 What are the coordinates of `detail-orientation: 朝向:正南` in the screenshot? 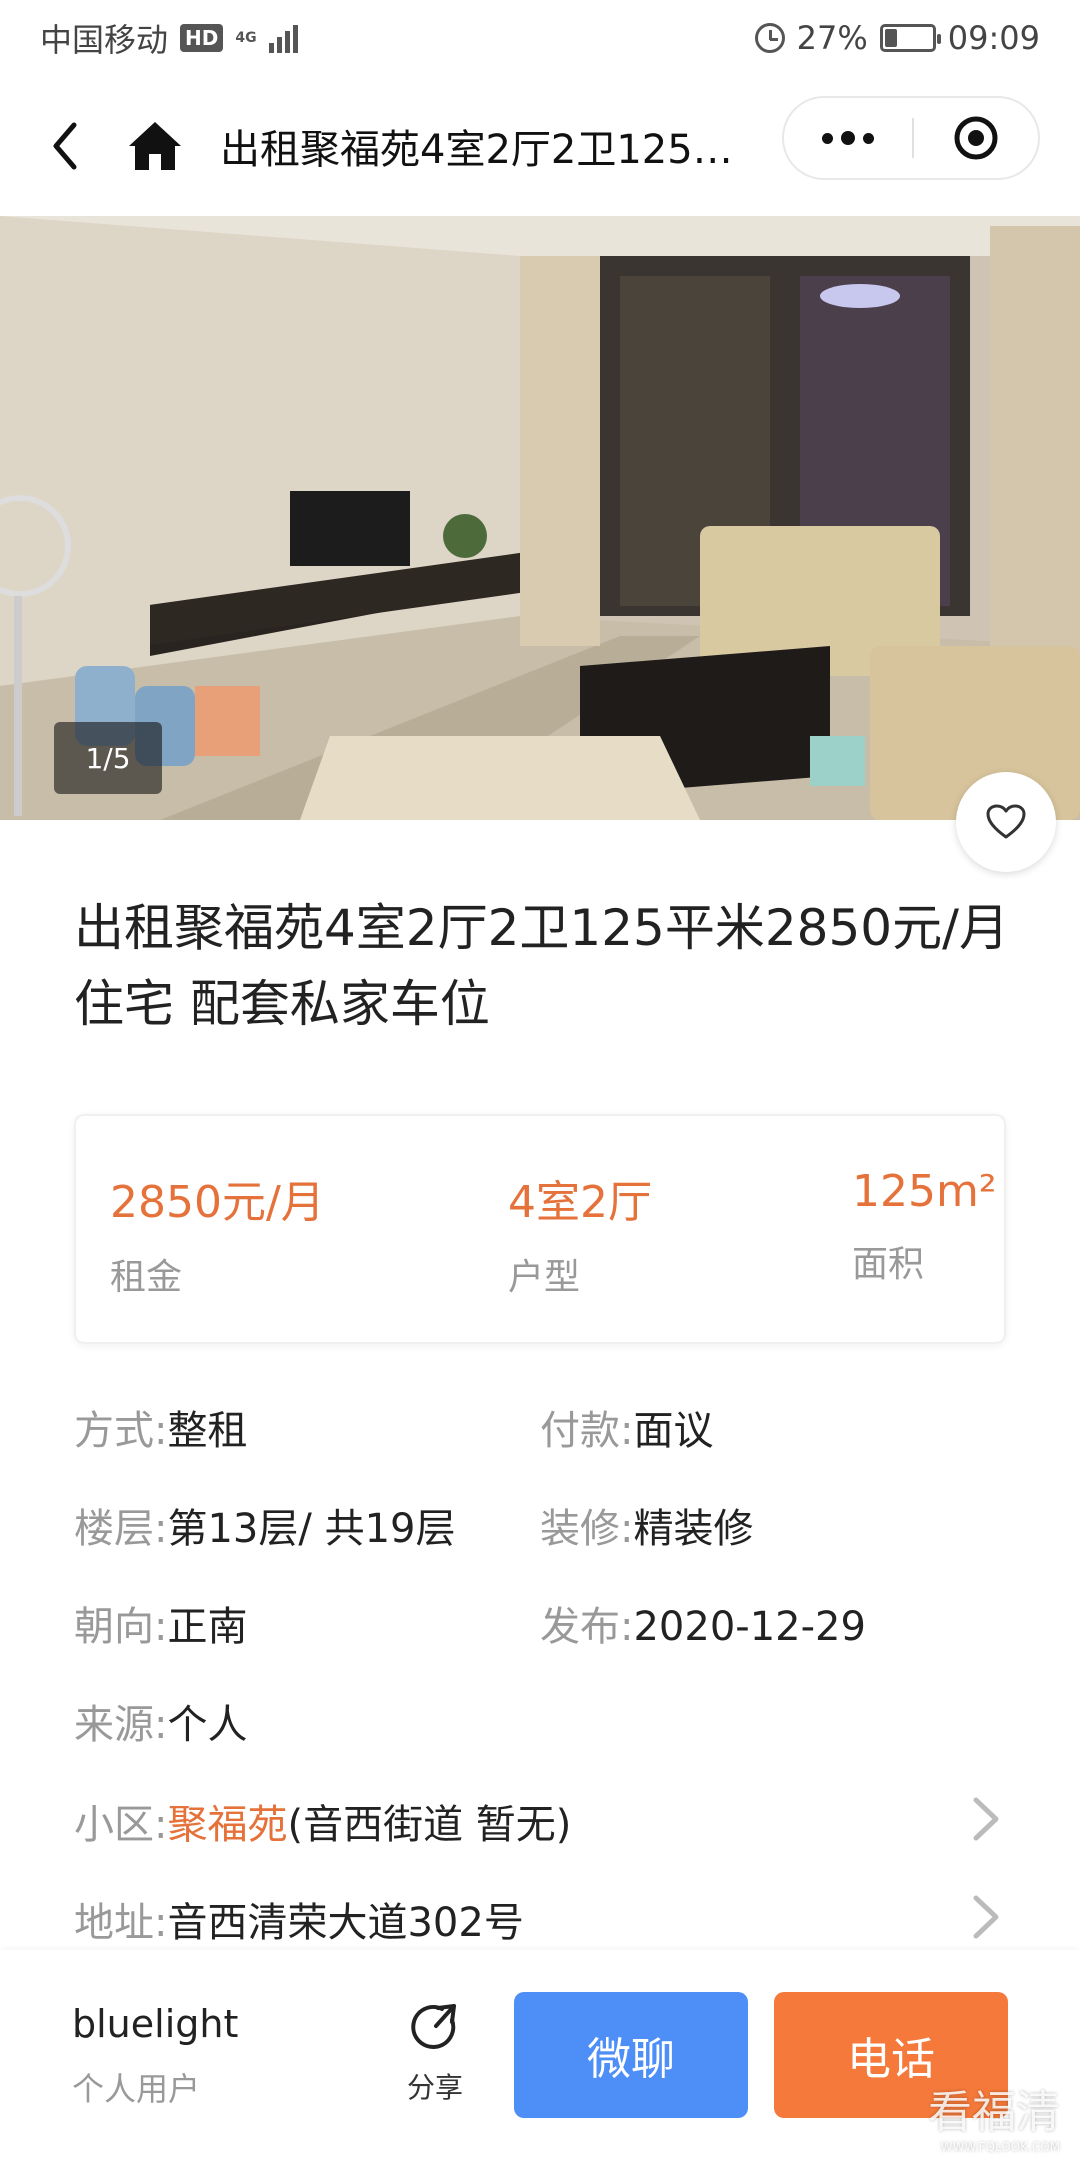 It's located at (160, 1623).